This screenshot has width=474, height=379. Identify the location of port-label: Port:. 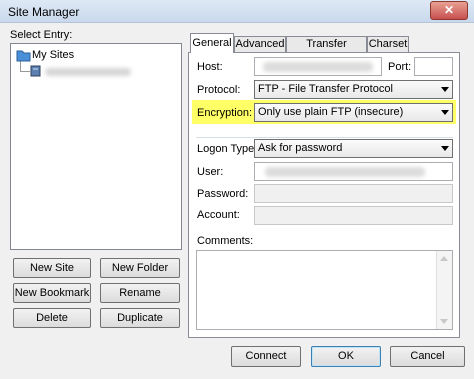
(400, 67).